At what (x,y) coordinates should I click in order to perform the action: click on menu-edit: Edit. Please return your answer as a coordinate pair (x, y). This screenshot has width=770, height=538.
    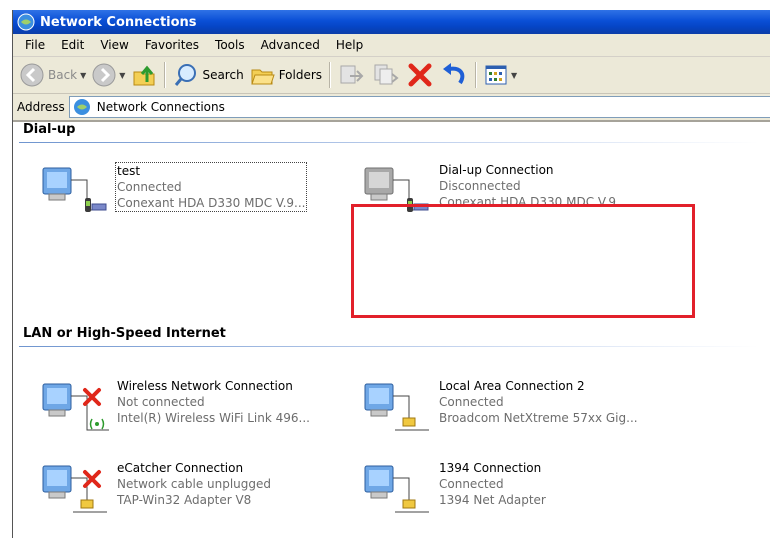
    Looking at the image, I should click on (72, 45).